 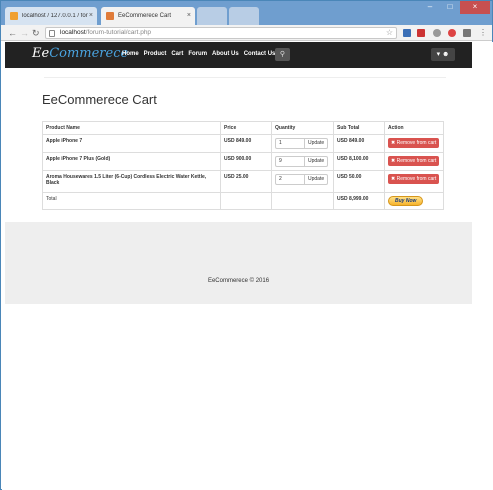 I want to click on tab-phpmyadmin: localhost / 127.0.0.1 / for ×, so click(x=51, y=16).